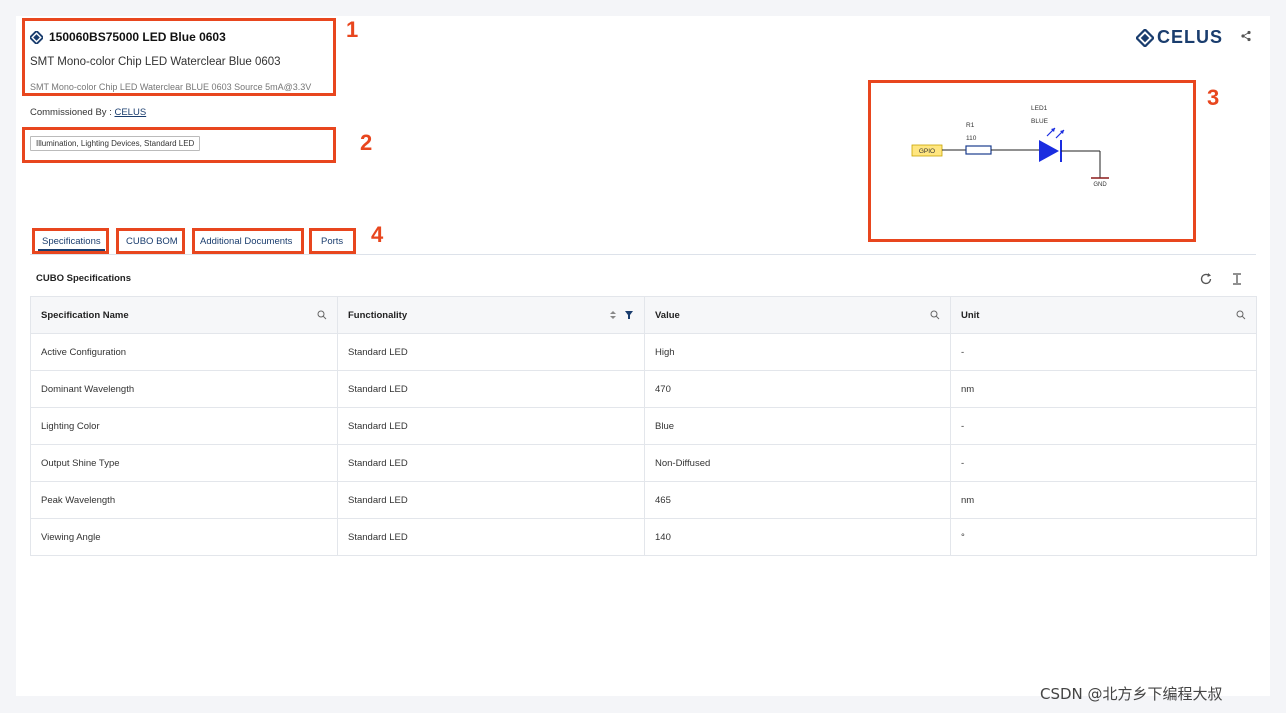 The width and height of the screenshot is (1286, 713). What do you see at coordinates (1103, 537) in the screenshot?
I see `cell-unit: °` at bounding box center [1103, 537].